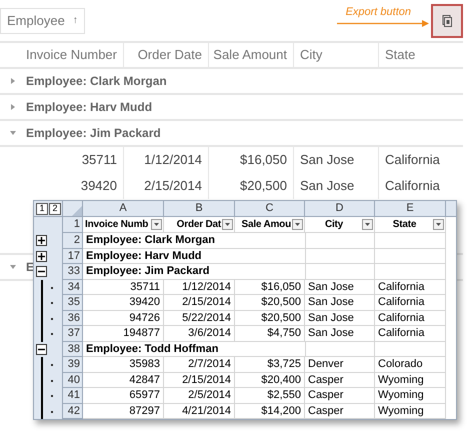 The width and height of the screenshot is (474, 436). I want to click on header-cell-text: State, so click(405, 225).